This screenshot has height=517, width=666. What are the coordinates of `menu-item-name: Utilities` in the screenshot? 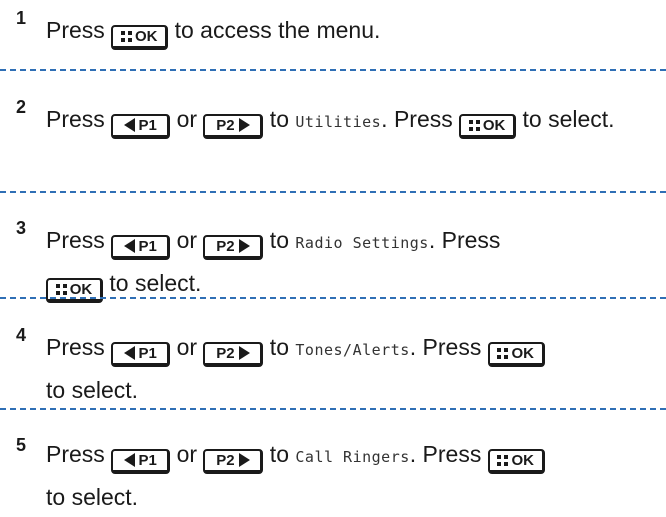 It's located at (338, 122).